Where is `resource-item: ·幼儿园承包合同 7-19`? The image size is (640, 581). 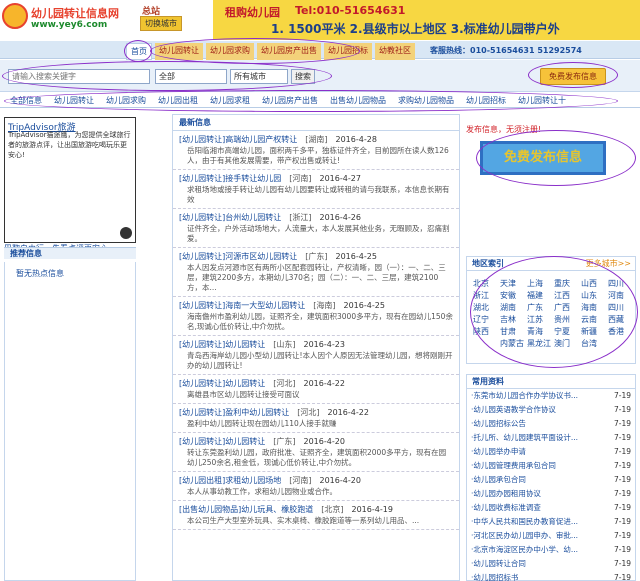 resource-item: ·幼儿园承包合同 7-19 is located at coordinates (551, 480).